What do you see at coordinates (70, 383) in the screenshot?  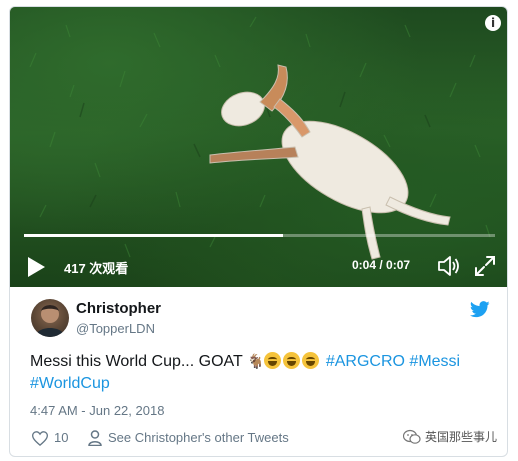 I see `hashtag-worldcup: #WorldCup` at bounding box center [70, 383].